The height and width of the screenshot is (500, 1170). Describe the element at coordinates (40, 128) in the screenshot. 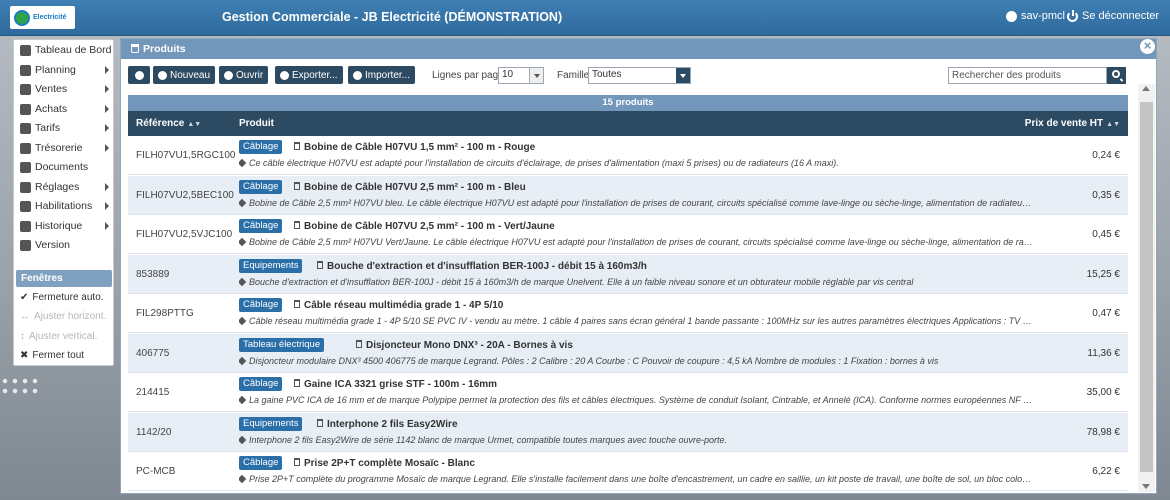

I see `sidebar-item: Tarifs` at that location.